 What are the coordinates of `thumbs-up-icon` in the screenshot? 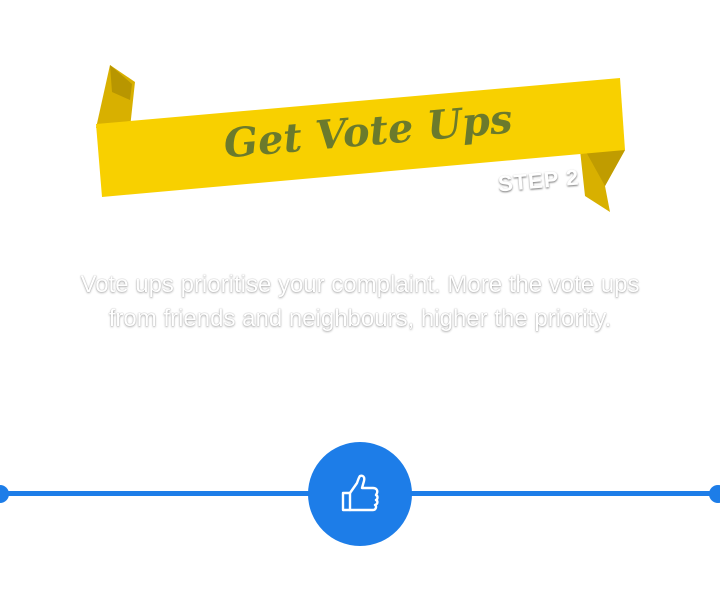 It's located at (360, 494).